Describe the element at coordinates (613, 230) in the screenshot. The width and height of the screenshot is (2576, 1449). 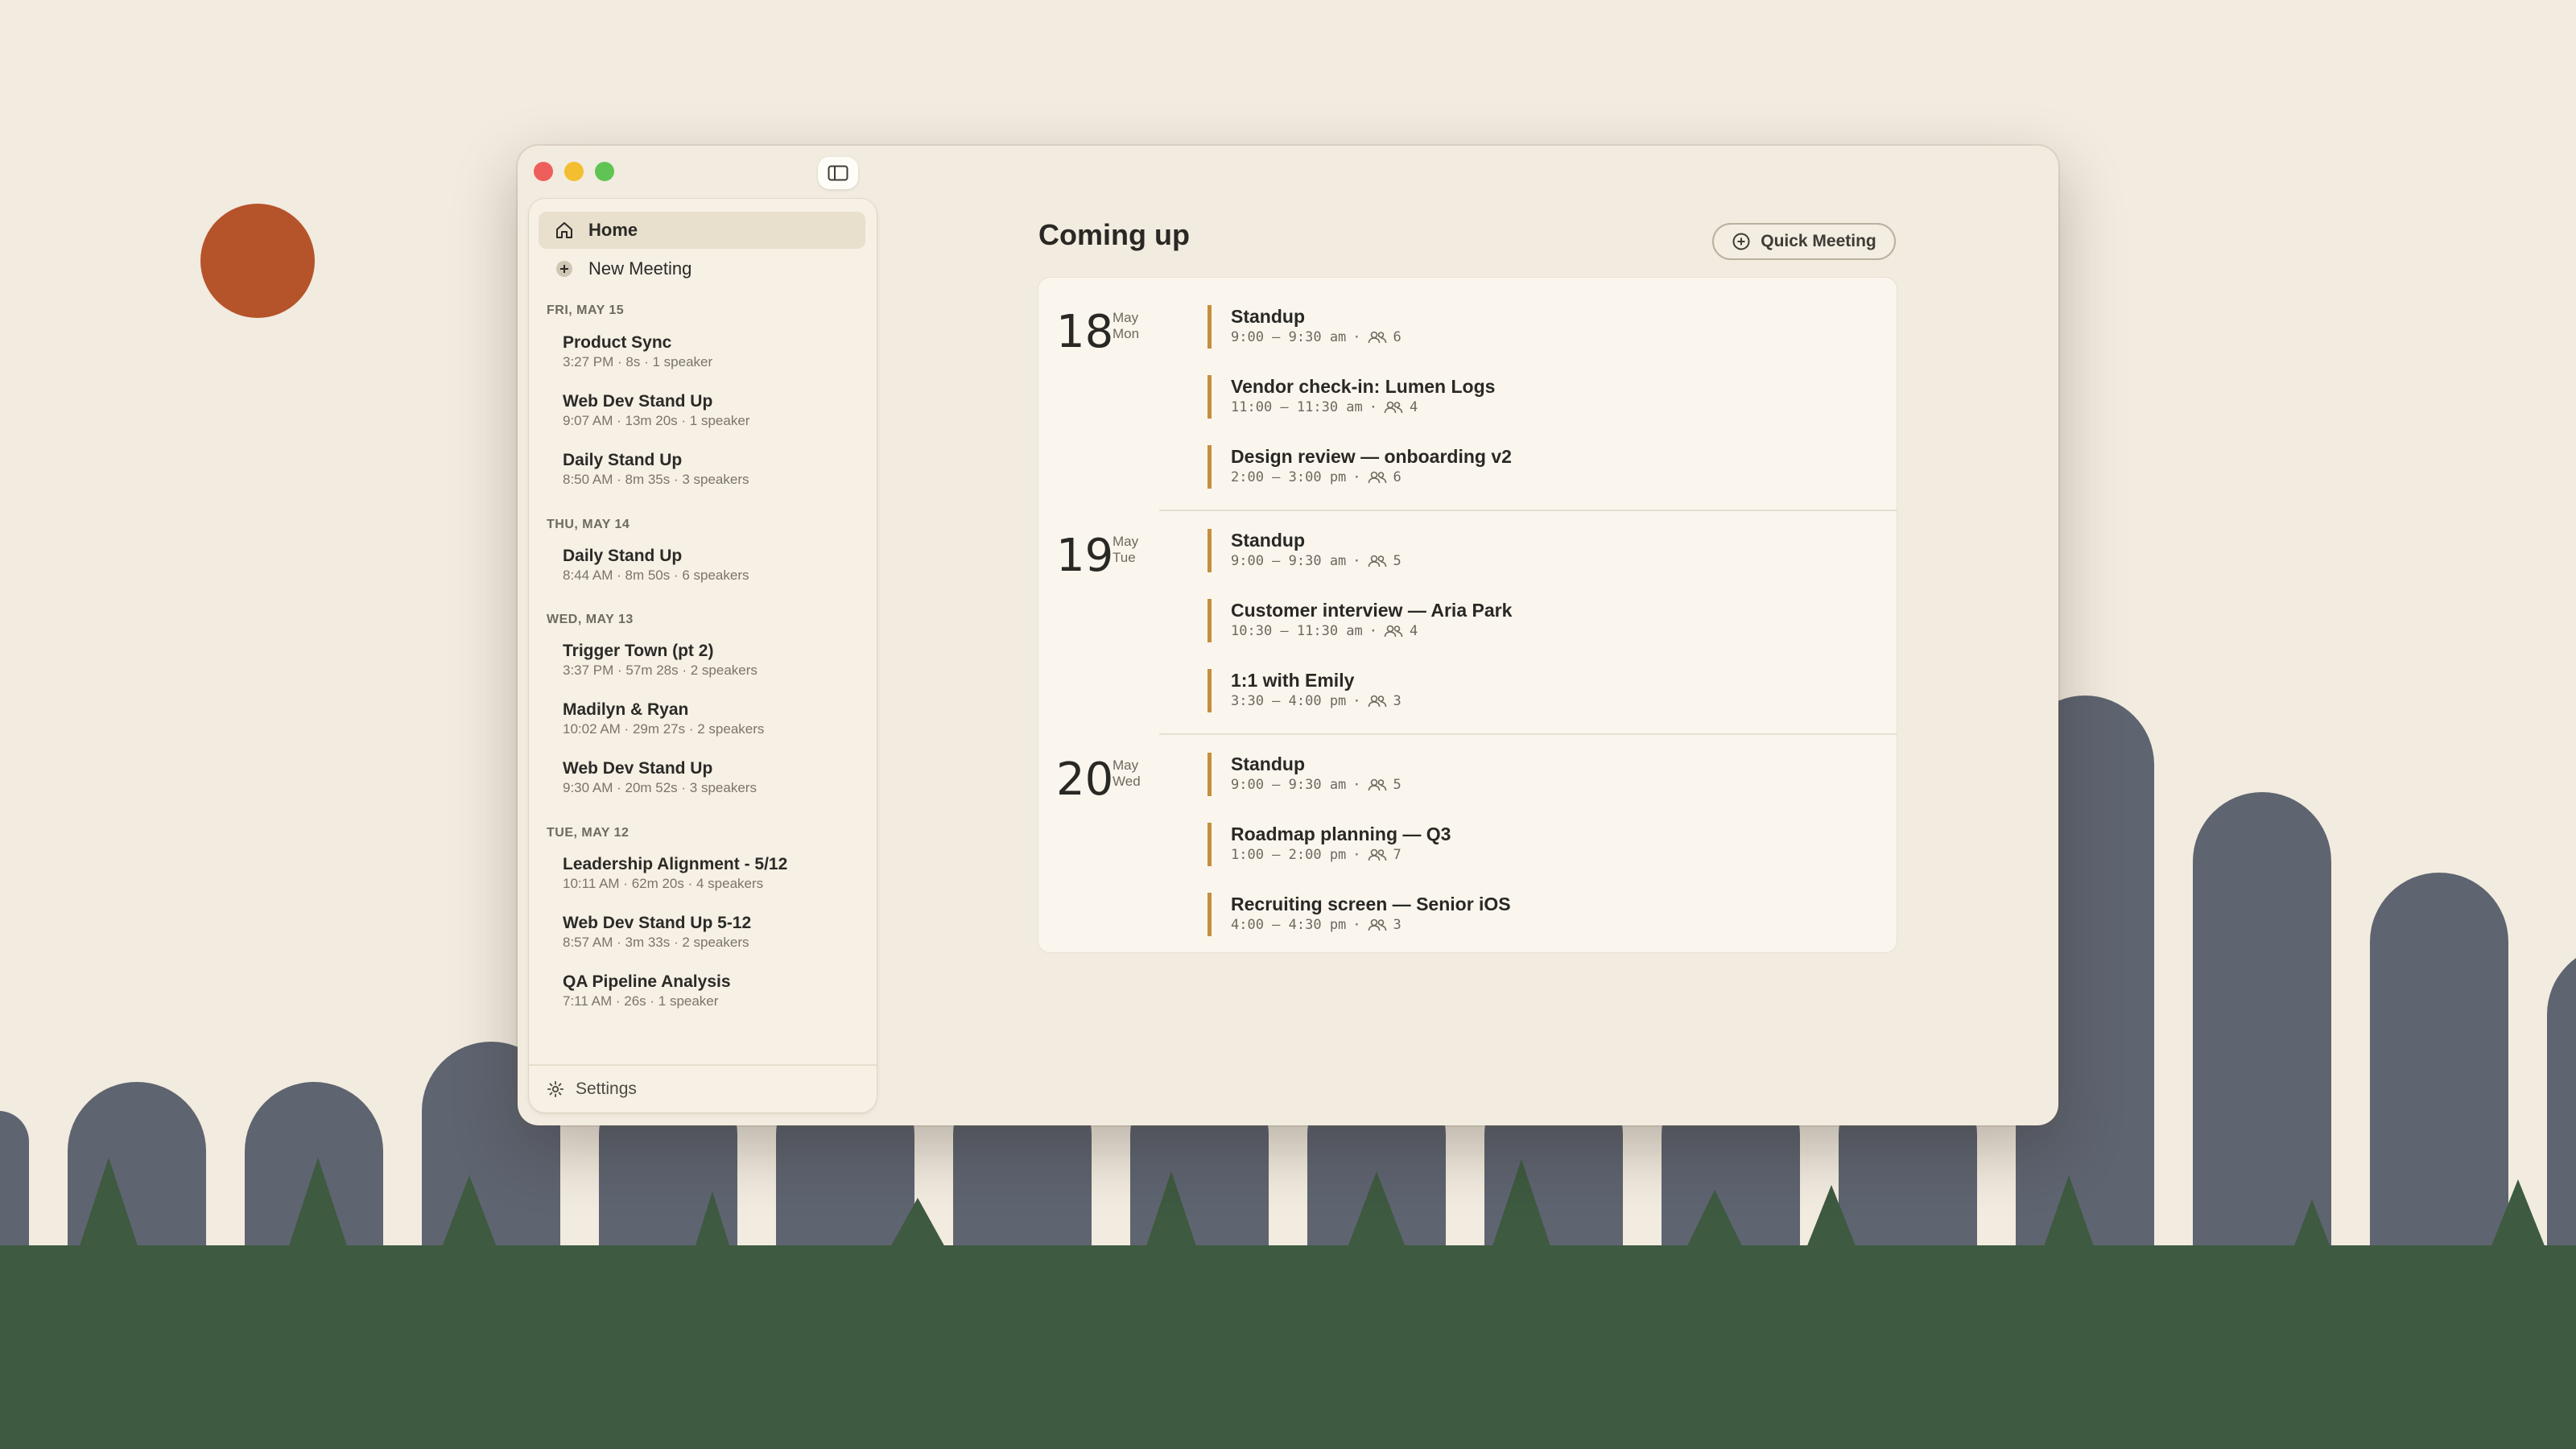
I see `sidebar-item-label: Home` at that location.